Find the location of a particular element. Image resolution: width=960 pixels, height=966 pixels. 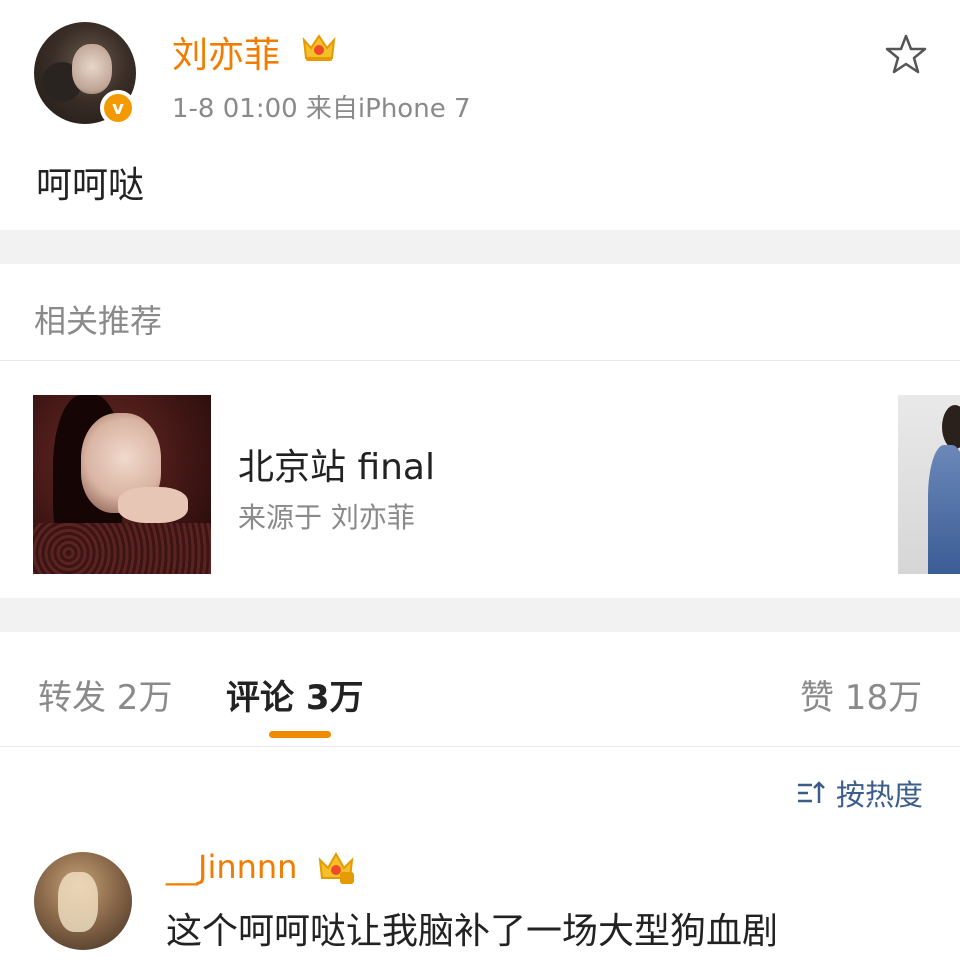

tab-comments: 评论 3万 is located at coordinates (295, 694).